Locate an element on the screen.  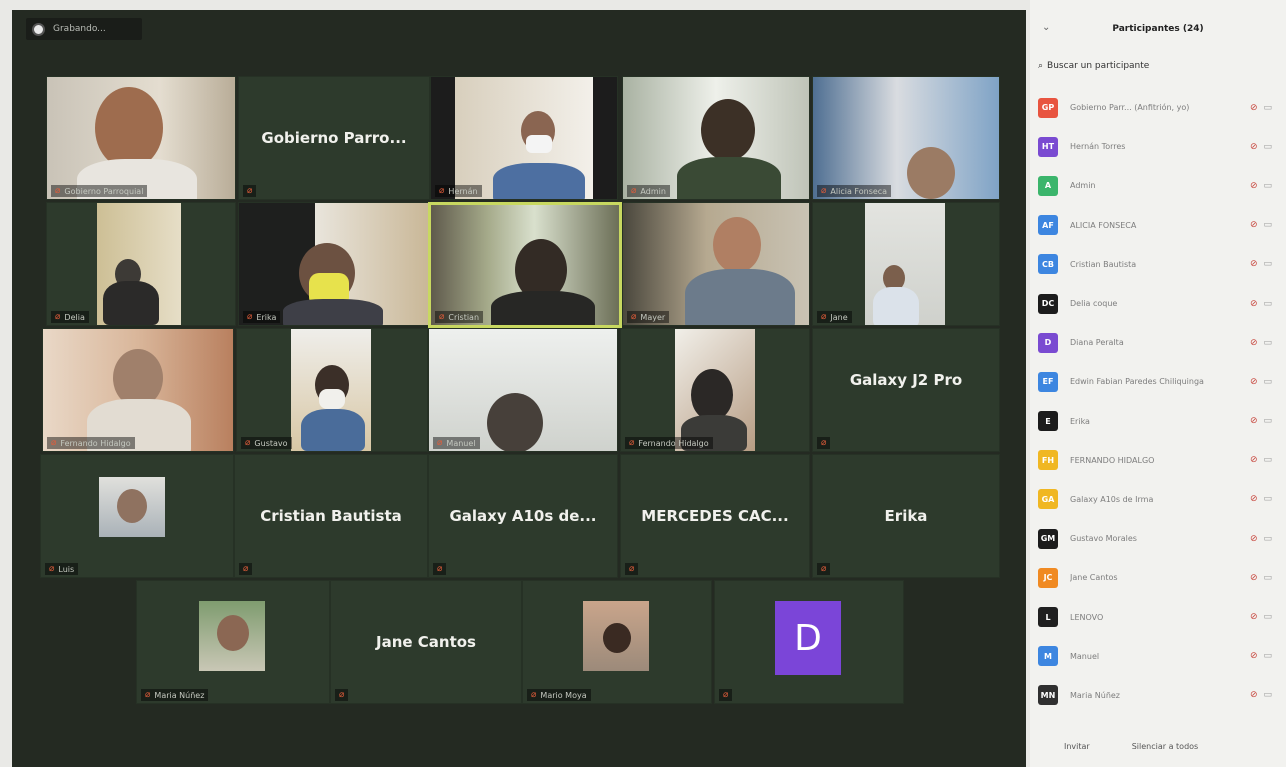
participant-row: L LENOVO ⊘ ▭ is located at coordinates (1161, 616).